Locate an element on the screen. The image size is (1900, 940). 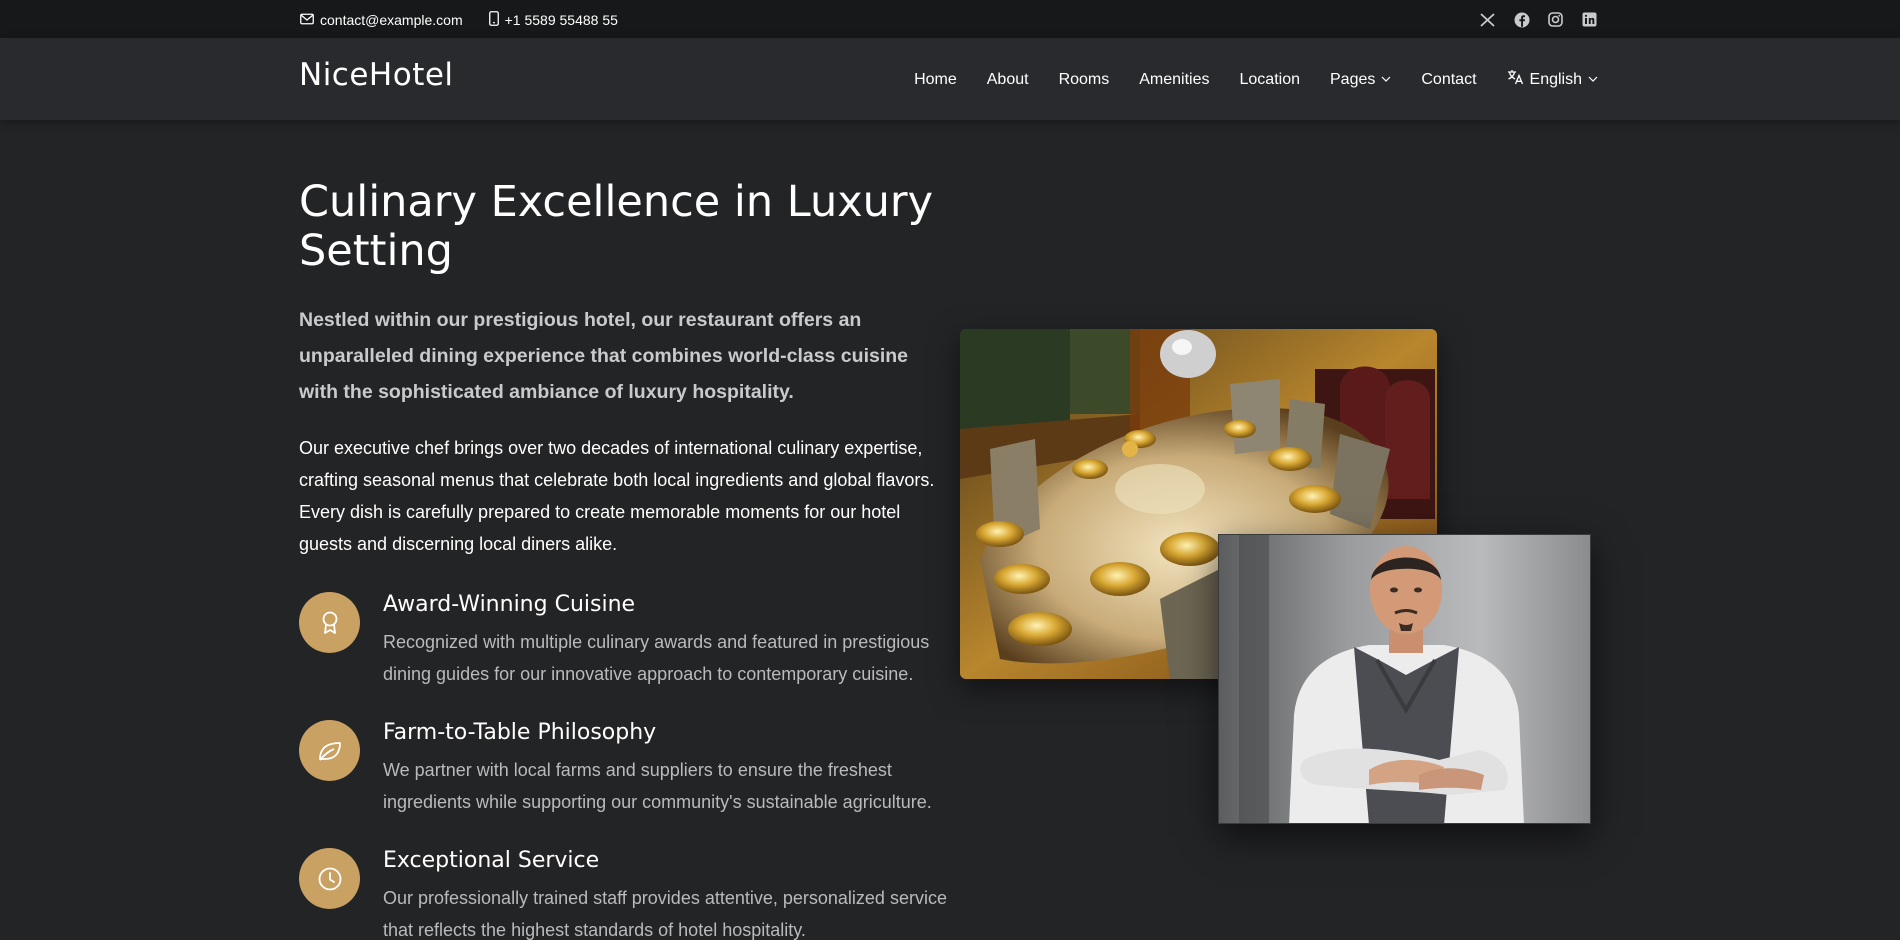
instagram-icon is located at coordinates (1555, 19).